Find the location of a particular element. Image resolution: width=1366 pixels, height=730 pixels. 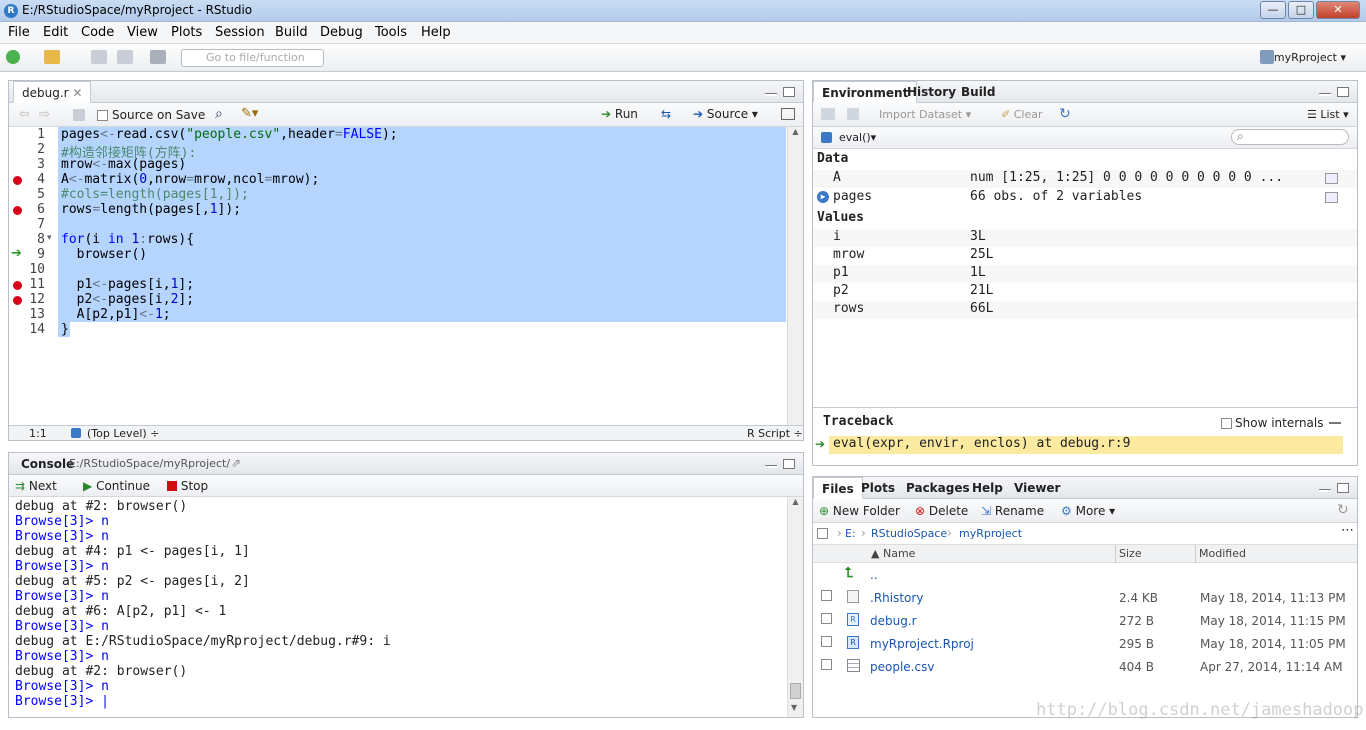

scroll-thumb is located at coordinates (795, 691).